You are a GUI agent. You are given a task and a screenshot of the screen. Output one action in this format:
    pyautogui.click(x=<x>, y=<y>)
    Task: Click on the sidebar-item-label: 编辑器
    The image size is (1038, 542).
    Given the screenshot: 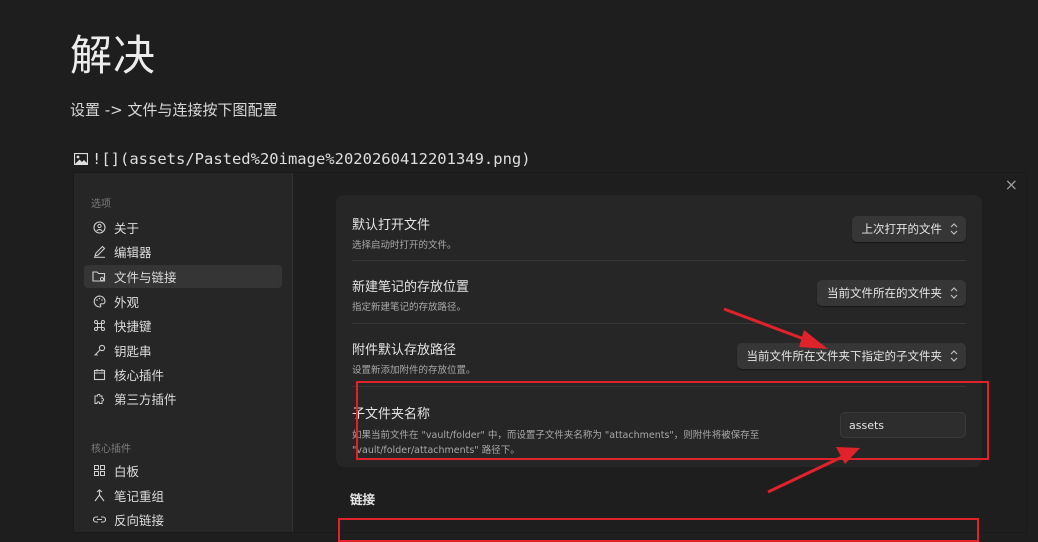 What is the action you would take?
    pyautogui.click(x=133, y=252)
    